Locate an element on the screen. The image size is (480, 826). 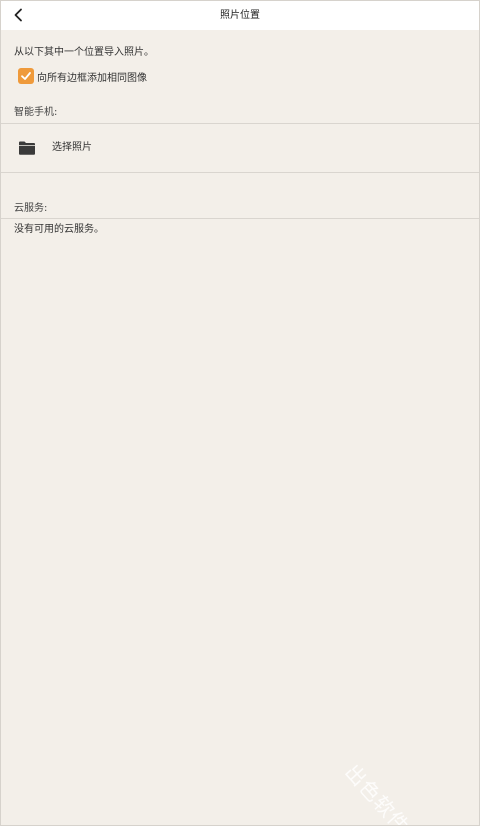
header-bar: 照片位置 is located at coordinates (240, 15).